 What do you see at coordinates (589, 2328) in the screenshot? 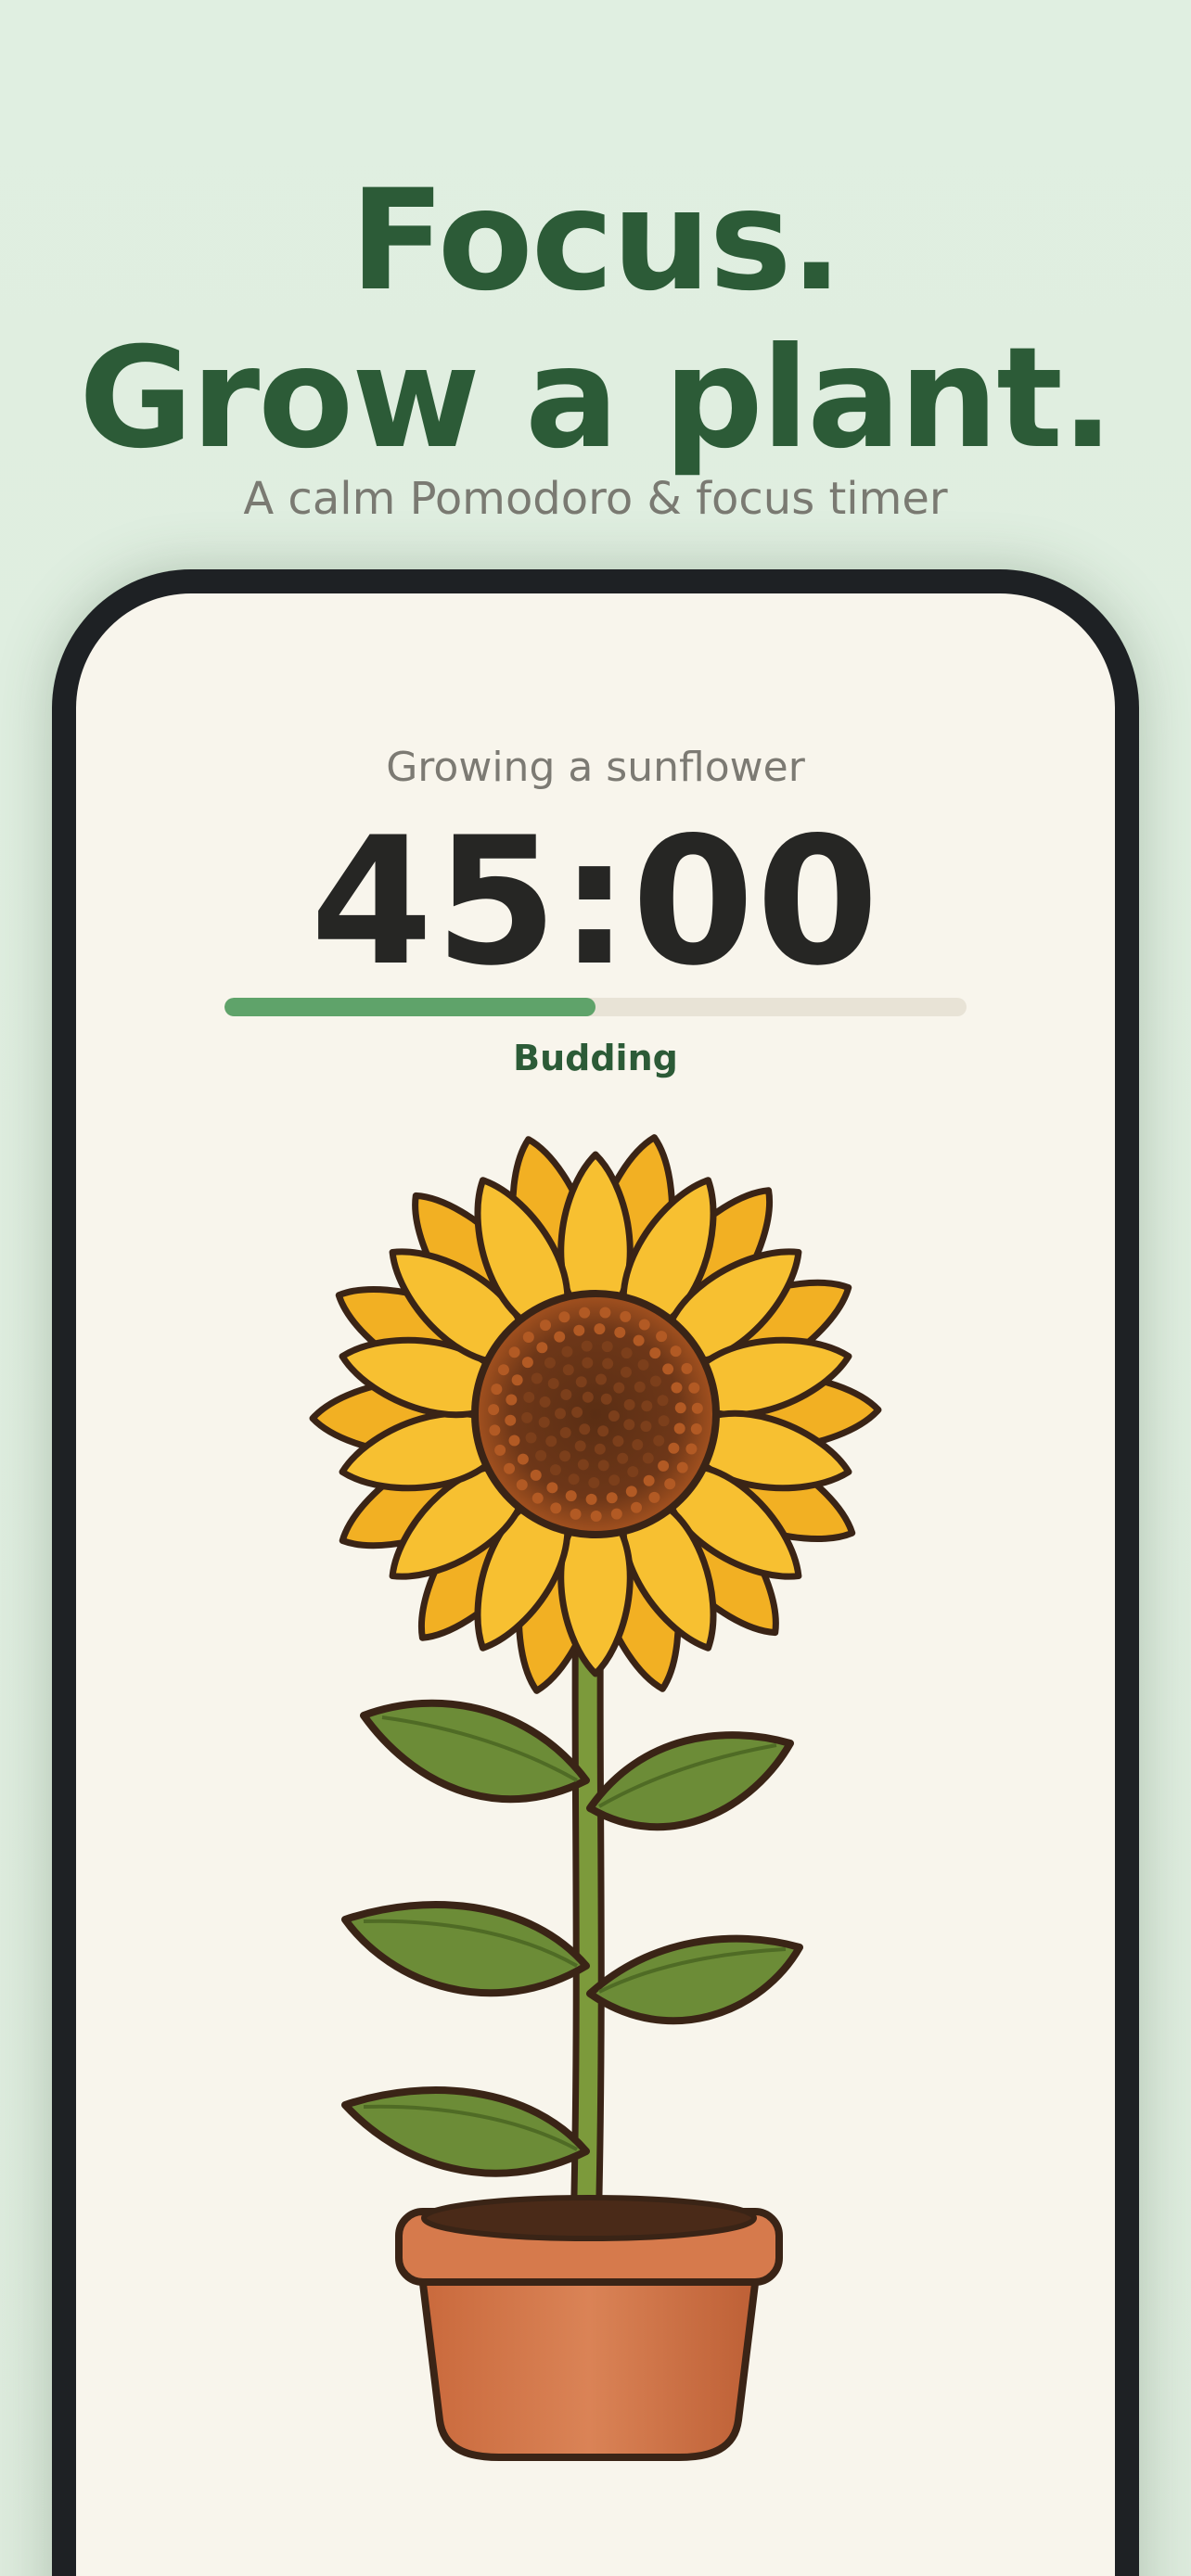
I see `flower-pot` at bounding box center [589, 2328].